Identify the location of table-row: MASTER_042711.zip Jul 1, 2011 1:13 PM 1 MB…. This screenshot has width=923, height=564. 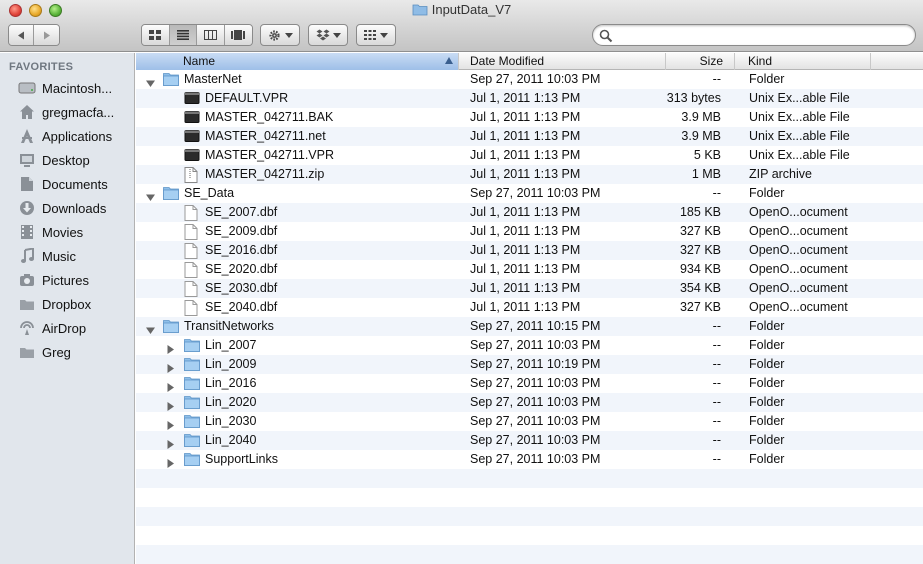
(529, 174).